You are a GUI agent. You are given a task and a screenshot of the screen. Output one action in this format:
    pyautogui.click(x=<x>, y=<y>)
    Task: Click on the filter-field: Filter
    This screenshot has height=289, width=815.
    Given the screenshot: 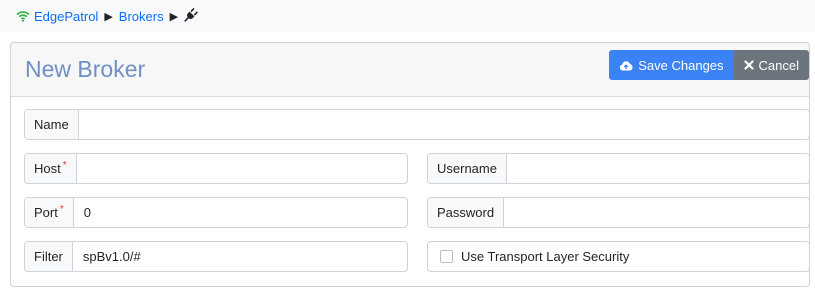 What is the action you would take?
    pyautogui.click(x=216, y=256)
    